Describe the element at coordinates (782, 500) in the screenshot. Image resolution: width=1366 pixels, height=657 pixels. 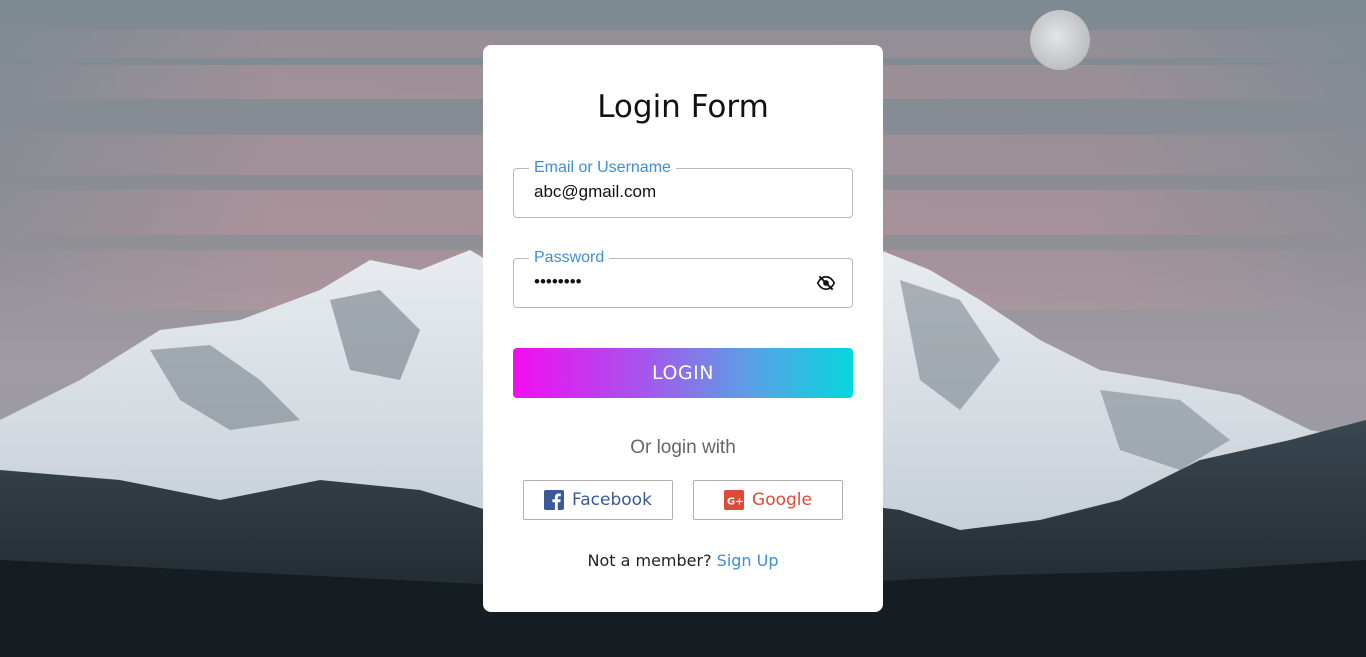
I see `google-label: Google` at that location.